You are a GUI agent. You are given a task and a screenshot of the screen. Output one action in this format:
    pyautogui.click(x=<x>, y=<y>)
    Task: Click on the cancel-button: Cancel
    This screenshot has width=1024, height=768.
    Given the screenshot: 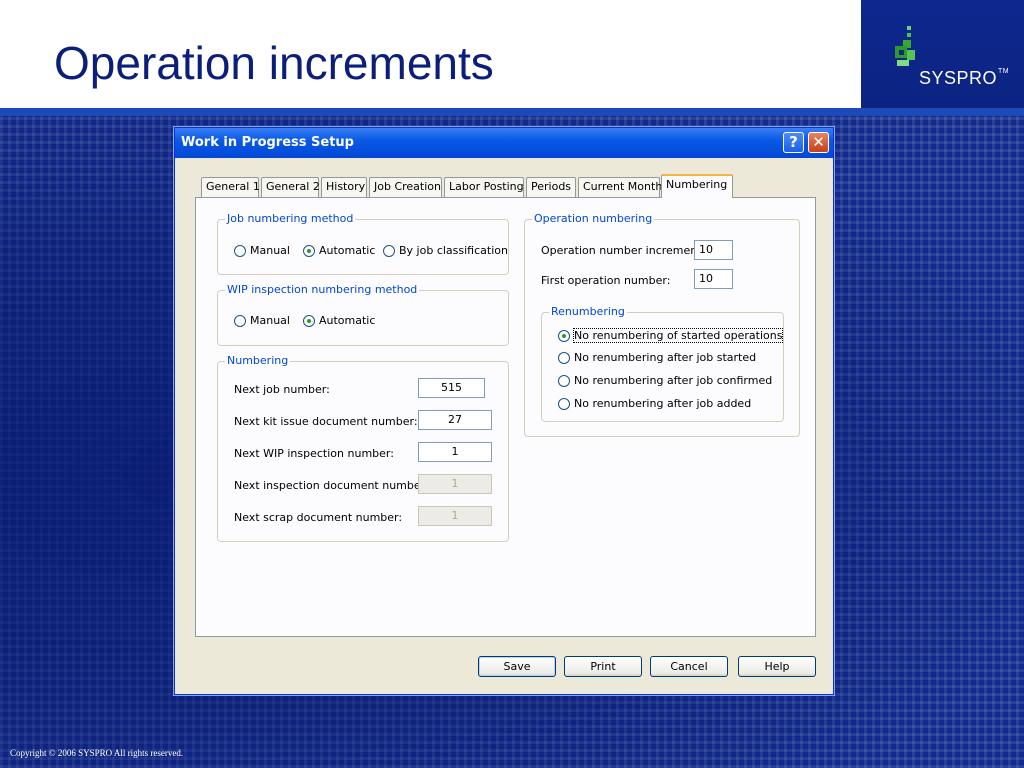 What is the action you would take?
    pyautogui.click(x=689, y=666)
    